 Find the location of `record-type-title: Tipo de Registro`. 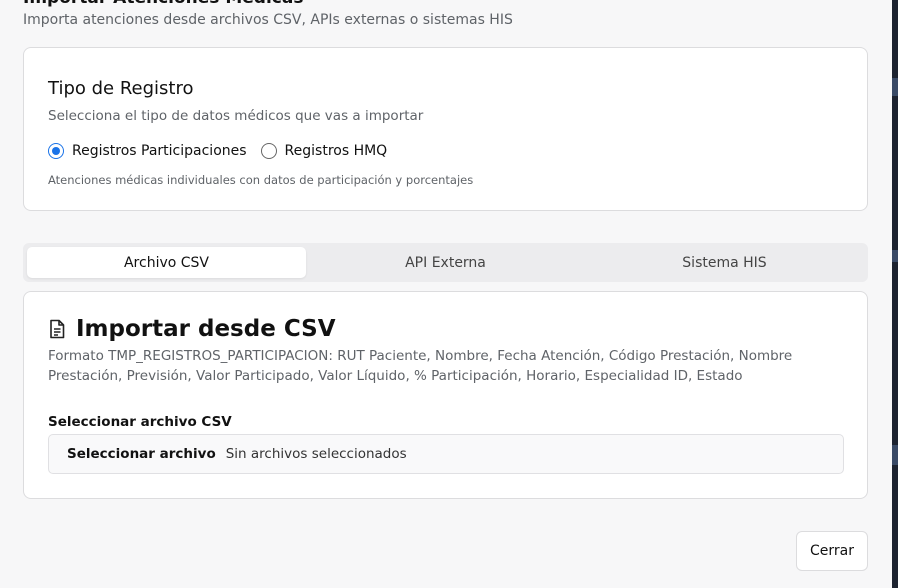

record-type-title: Tipo de Registro is located at coordinates (121, 88).